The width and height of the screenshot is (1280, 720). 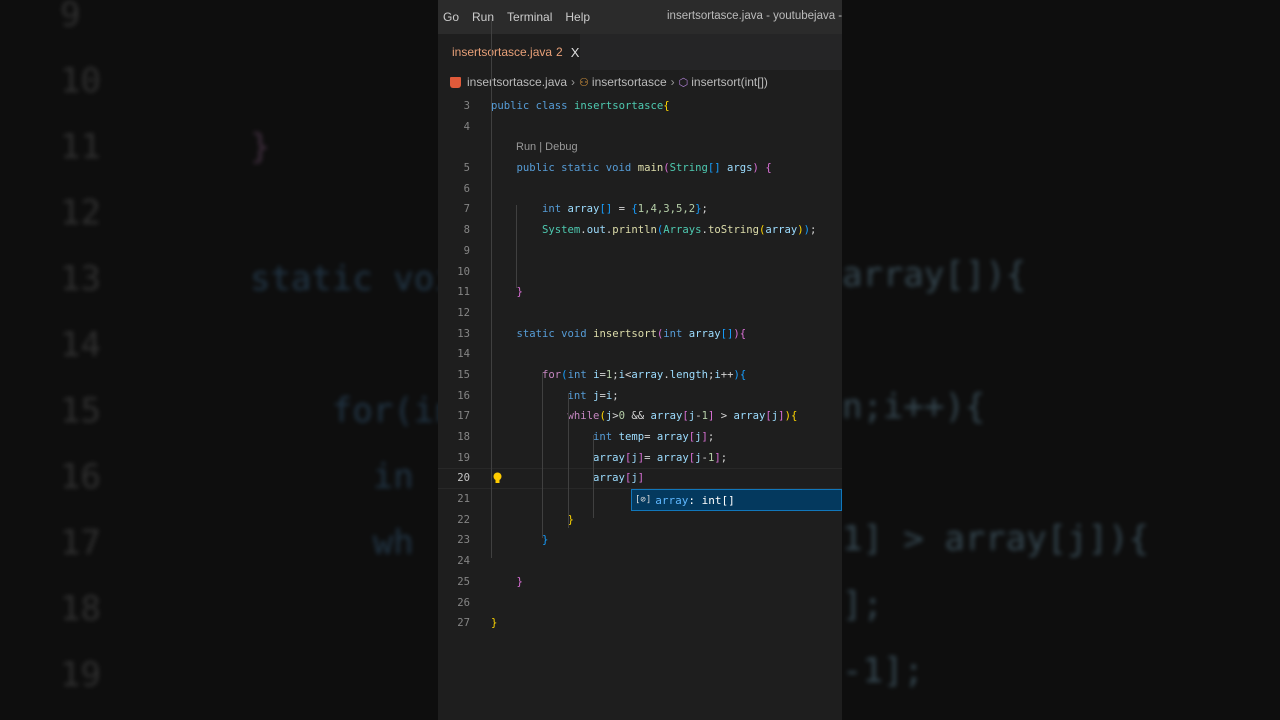 I want to click on code-token: String, so click(x=688, y=168).